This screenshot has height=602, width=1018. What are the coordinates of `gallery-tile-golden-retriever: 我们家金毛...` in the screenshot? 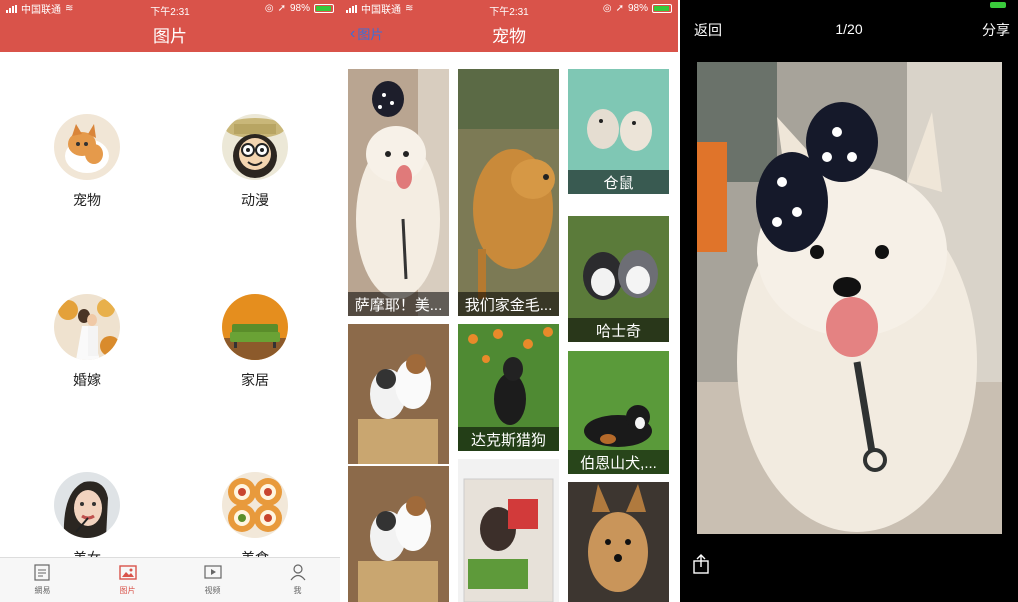 It's located at (508, 192).